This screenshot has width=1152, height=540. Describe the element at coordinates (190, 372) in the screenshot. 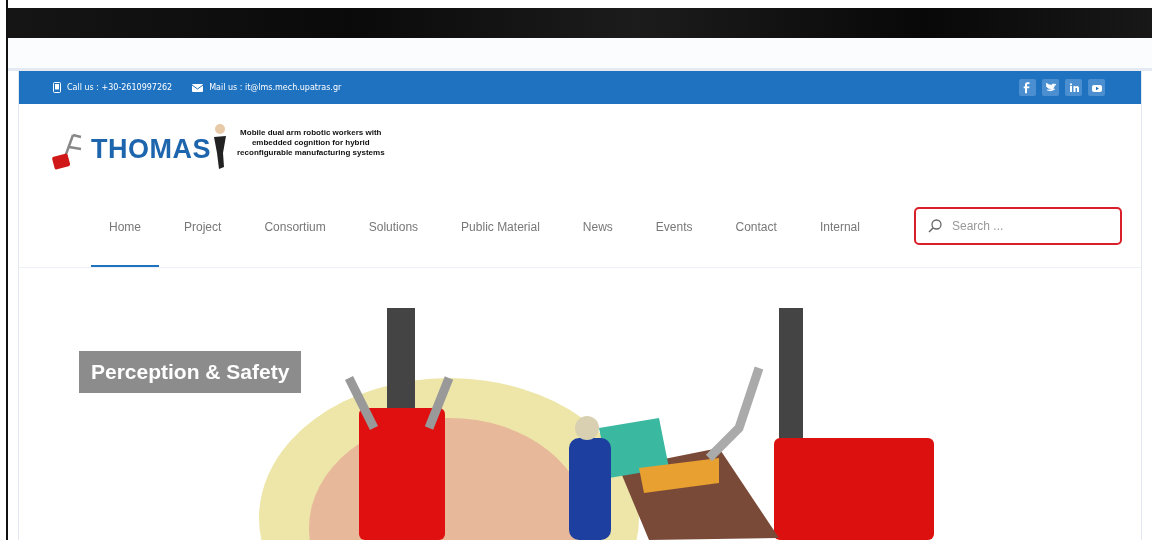

I see `slide-caption: Perception & Safety` at that location.